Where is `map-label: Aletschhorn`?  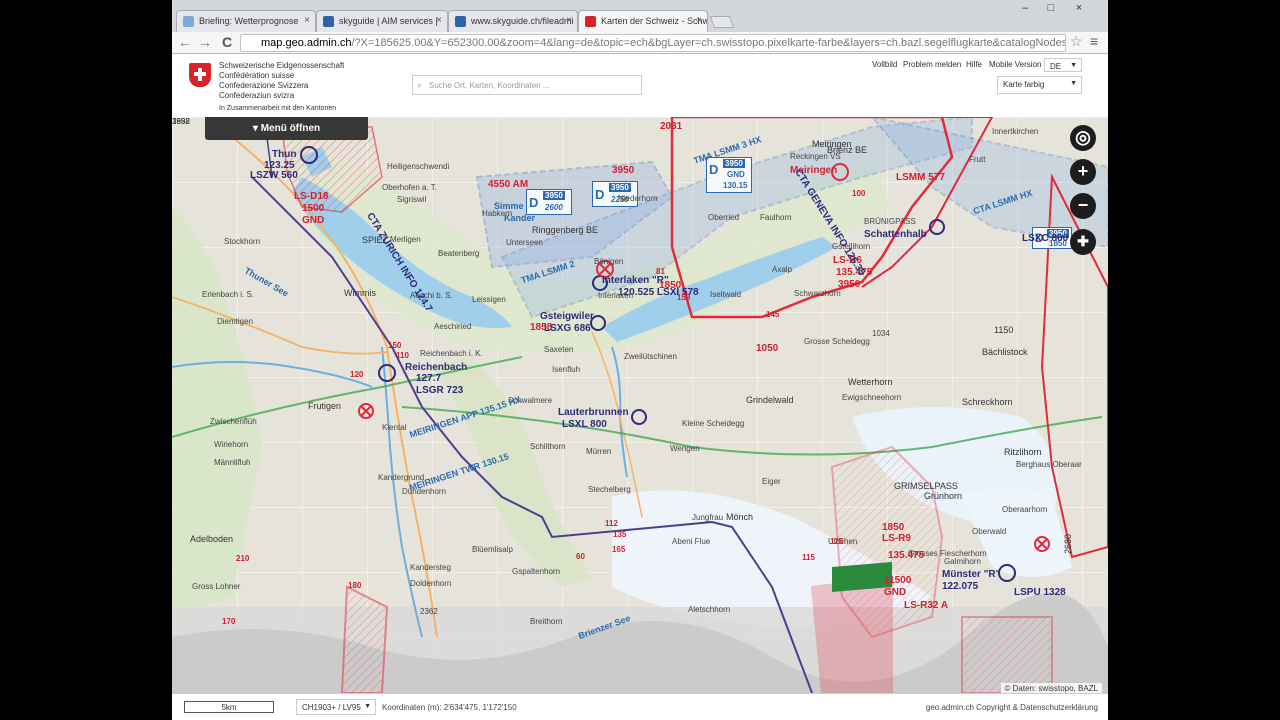
map-label: Aletschhorn is located at coordinates (709, 609).